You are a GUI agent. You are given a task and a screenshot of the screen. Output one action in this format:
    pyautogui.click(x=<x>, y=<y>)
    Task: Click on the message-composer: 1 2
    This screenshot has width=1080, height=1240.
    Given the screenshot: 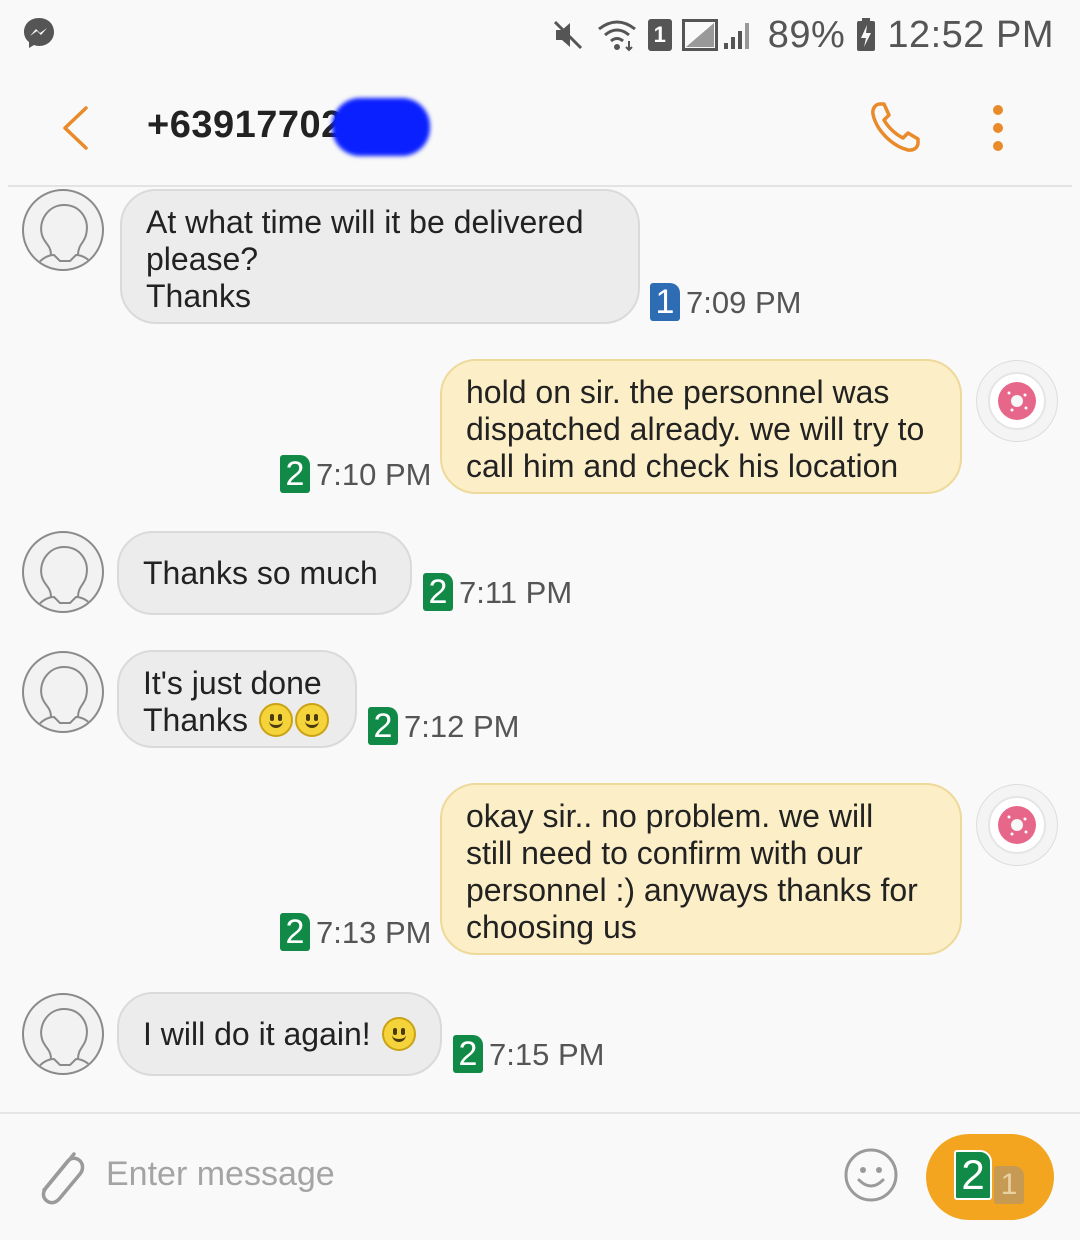 What is the action you would take?
    pyautogui.click(x=540, y=1177)
    